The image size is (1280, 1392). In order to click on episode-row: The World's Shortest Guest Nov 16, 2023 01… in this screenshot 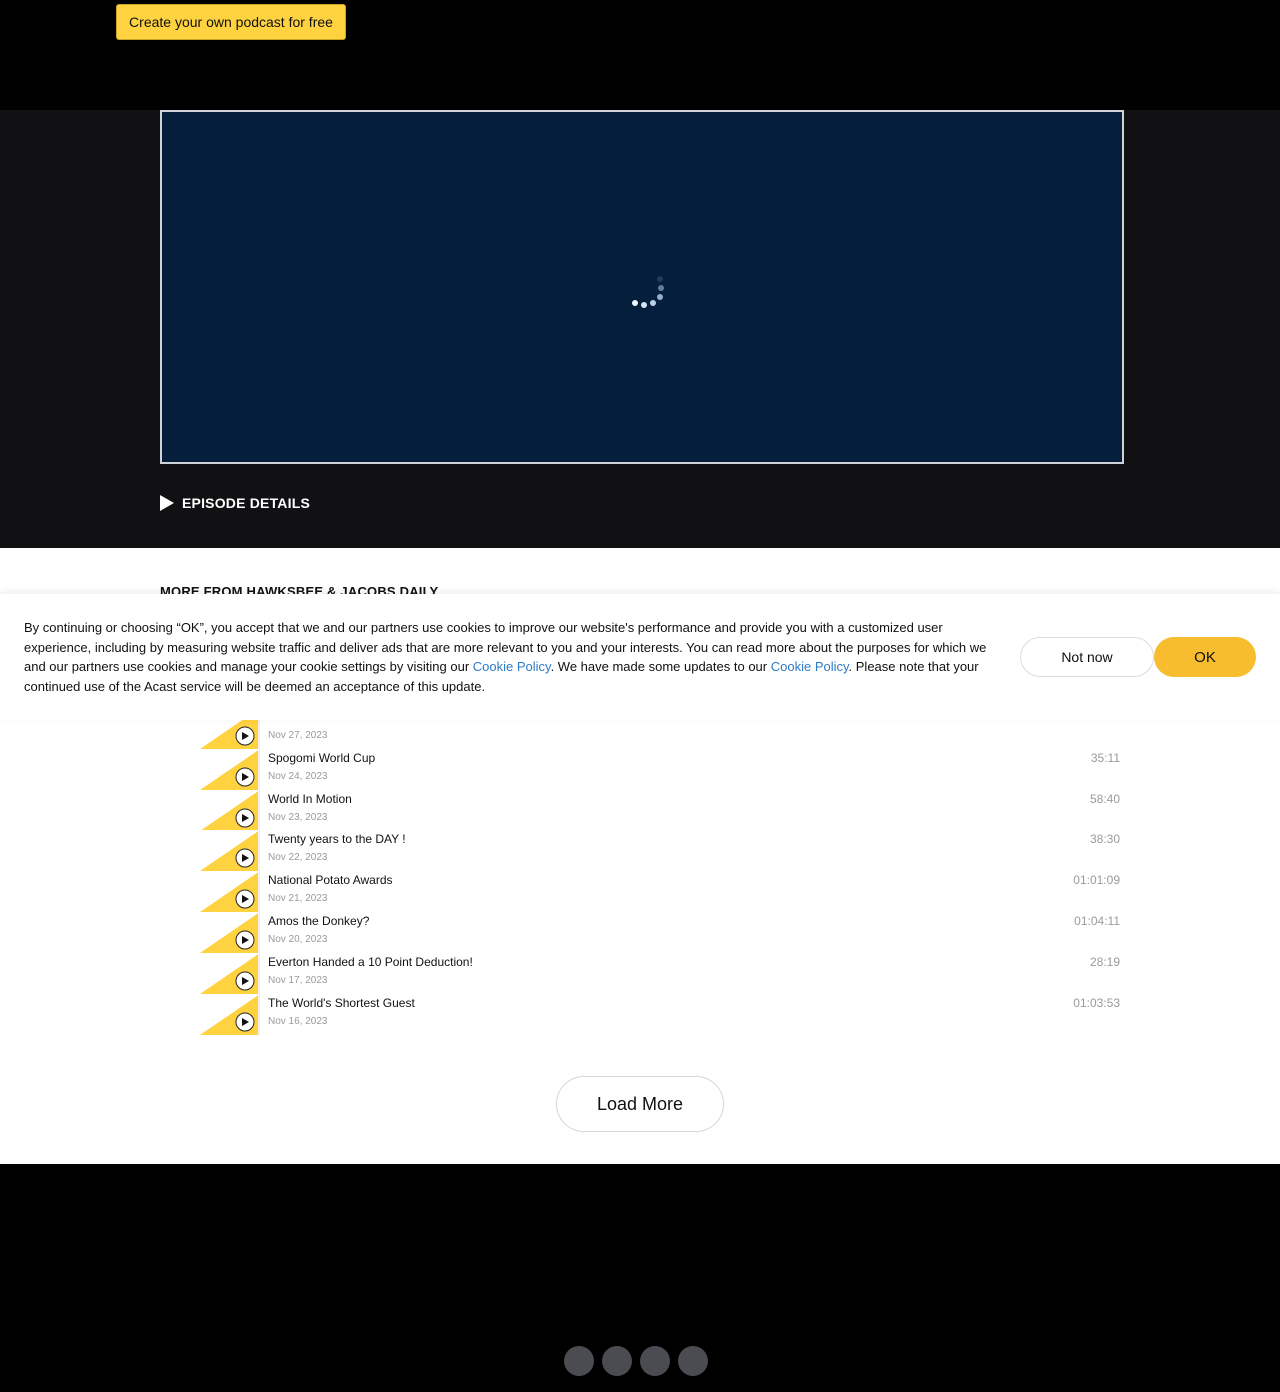, I will do `click(660, 1014)`.